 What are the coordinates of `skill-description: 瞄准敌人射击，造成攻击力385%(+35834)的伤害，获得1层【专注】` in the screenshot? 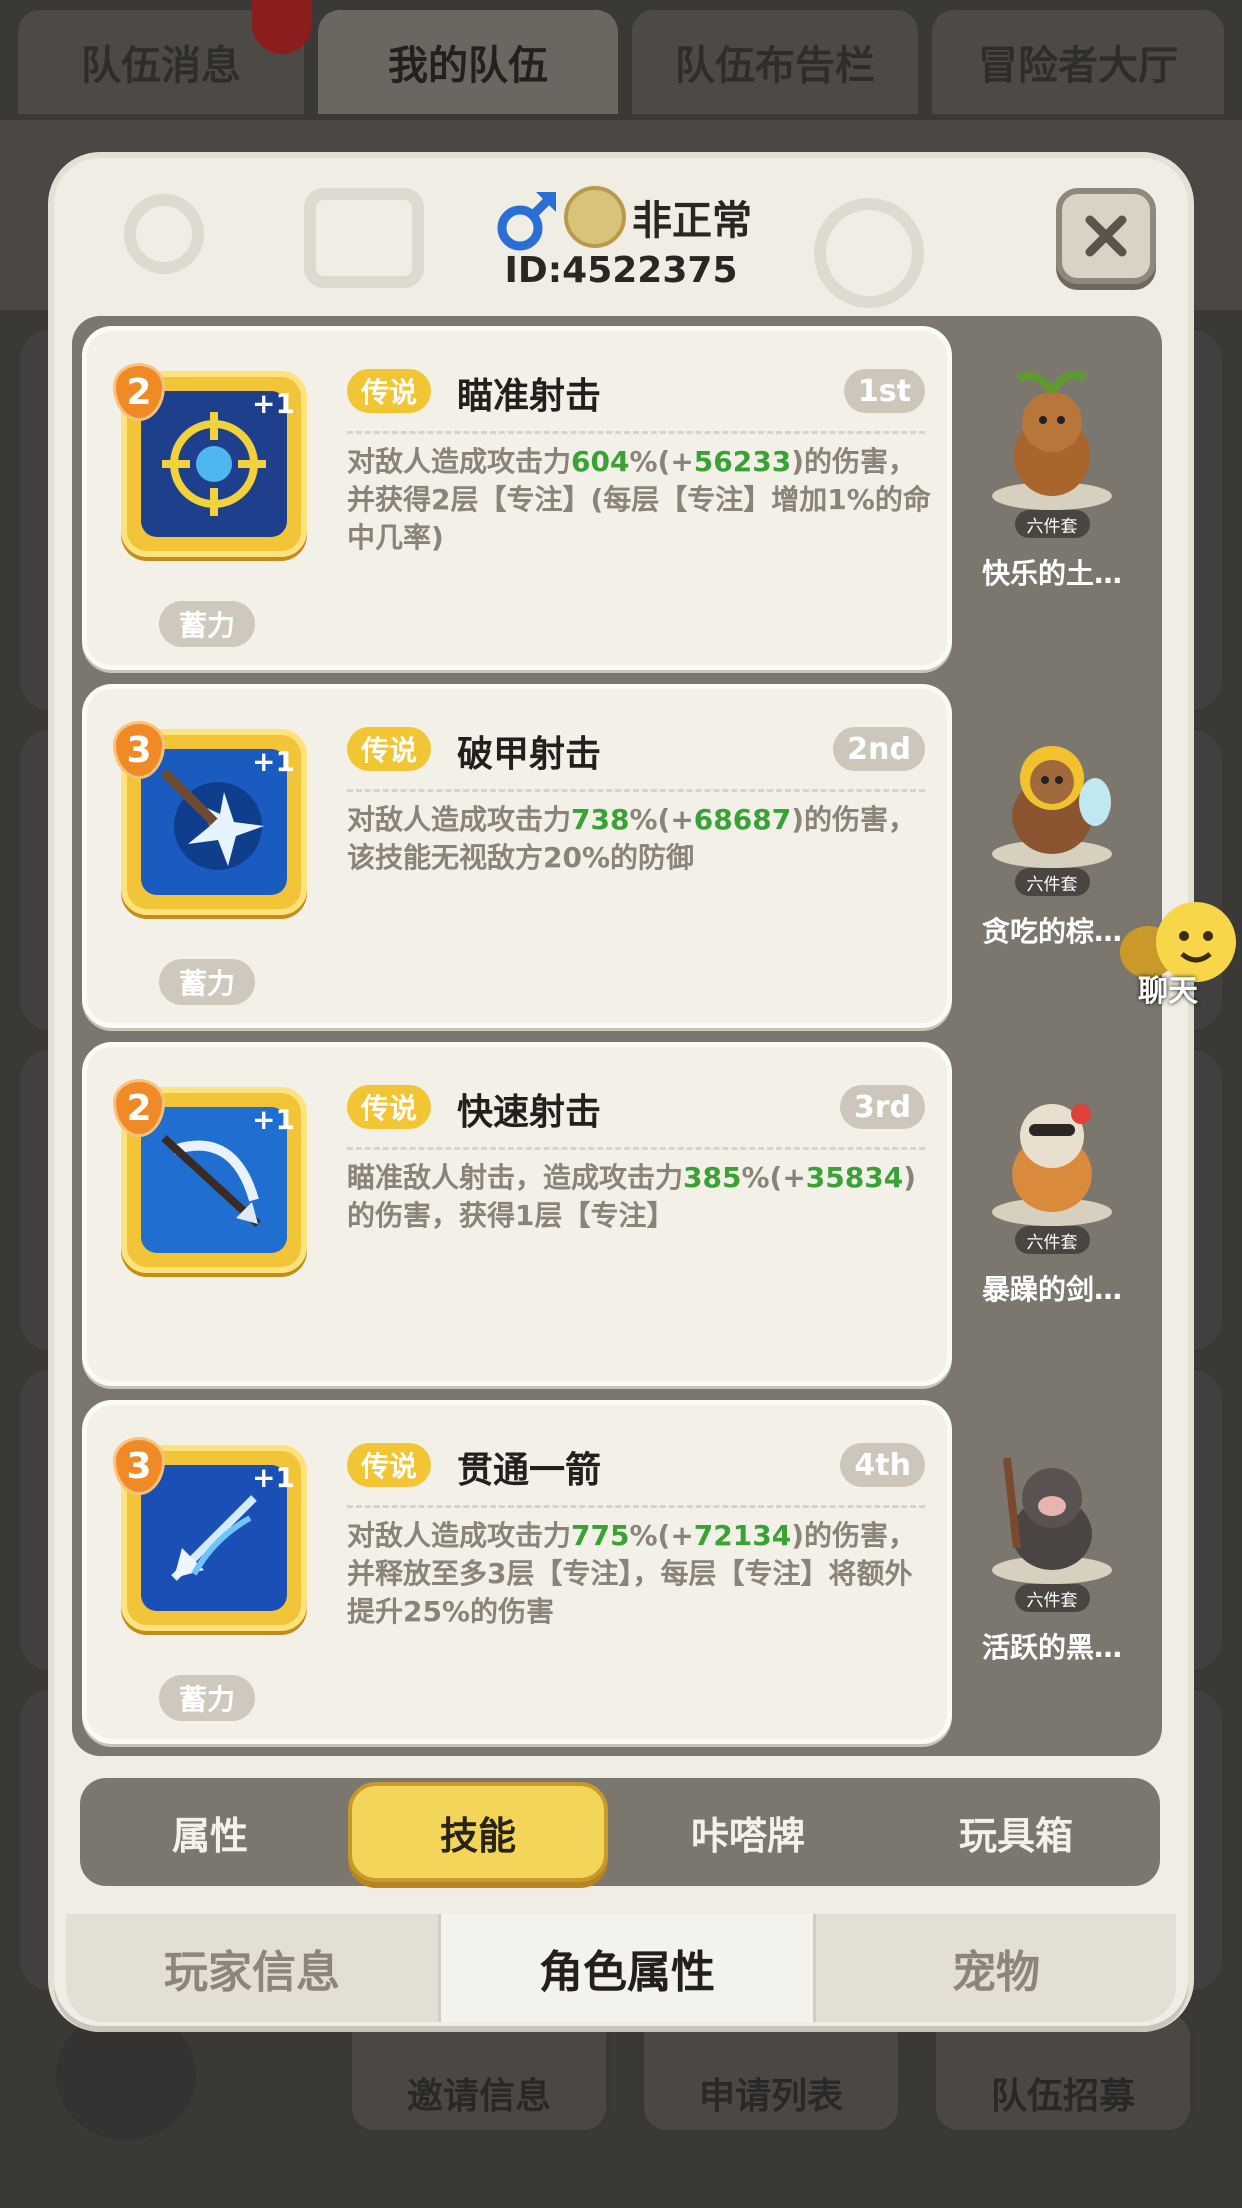 It's located at (631, 1196).